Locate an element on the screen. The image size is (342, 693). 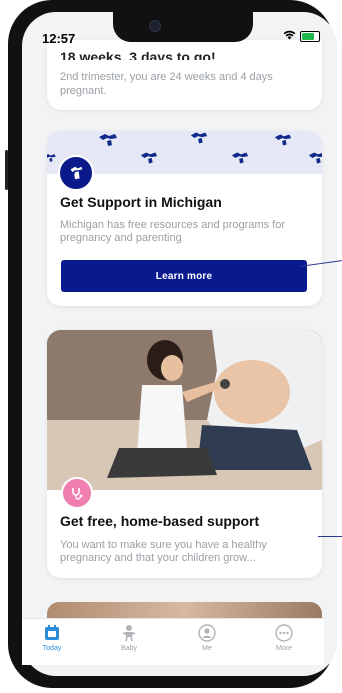
wifi-icon is located at coordinates (289, 36).